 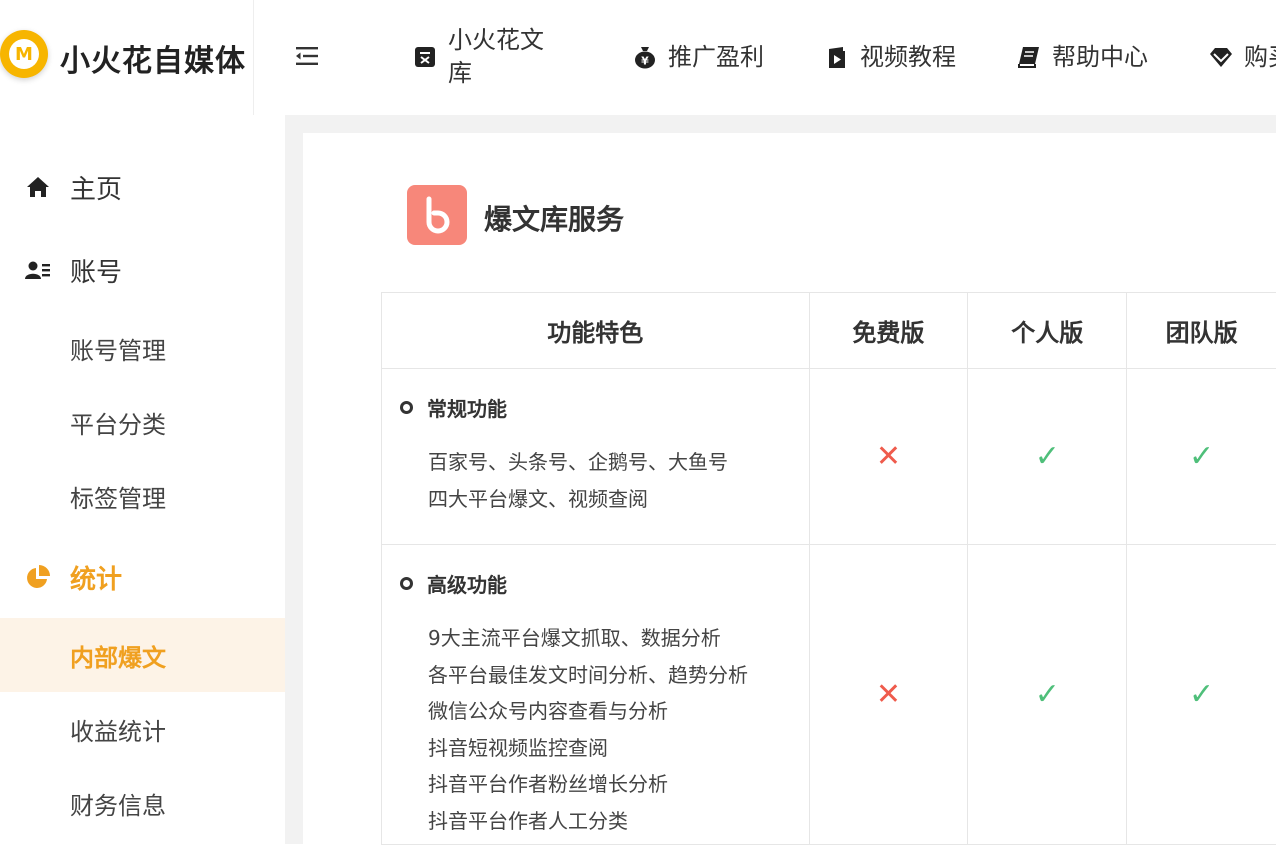 I want to click on document-icon, so click(x=425, y=57).